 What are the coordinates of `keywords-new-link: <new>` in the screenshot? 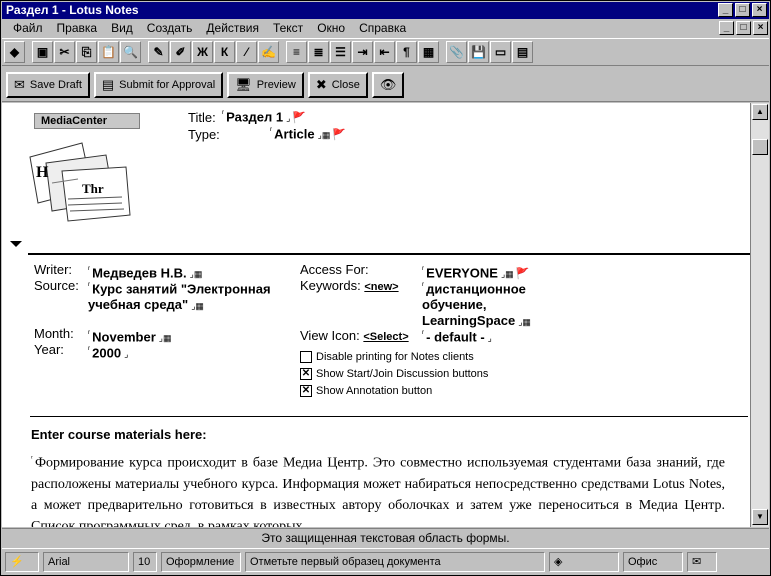 It's located at (381, 287).